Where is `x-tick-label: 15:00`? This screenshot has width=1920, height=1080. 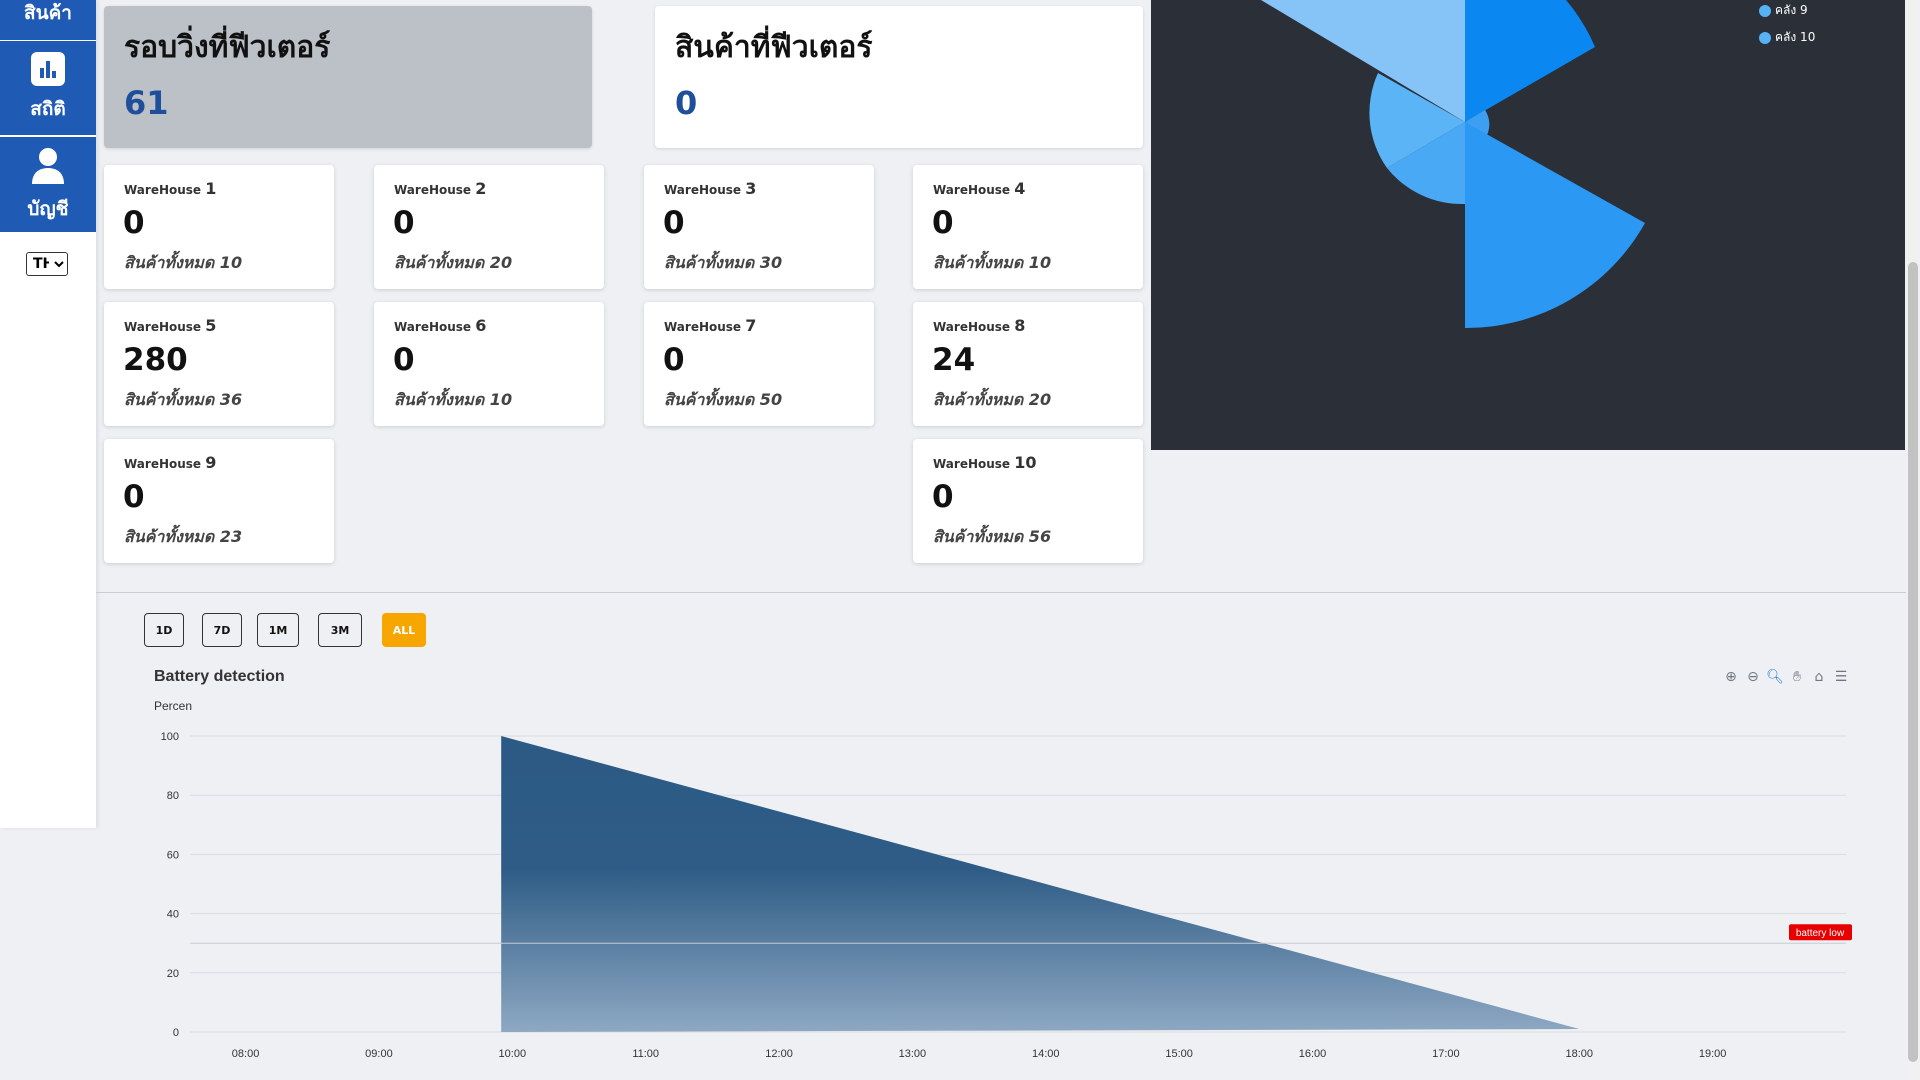
x-tick-label: 15:00 is located at coordinates (1179, 1054).